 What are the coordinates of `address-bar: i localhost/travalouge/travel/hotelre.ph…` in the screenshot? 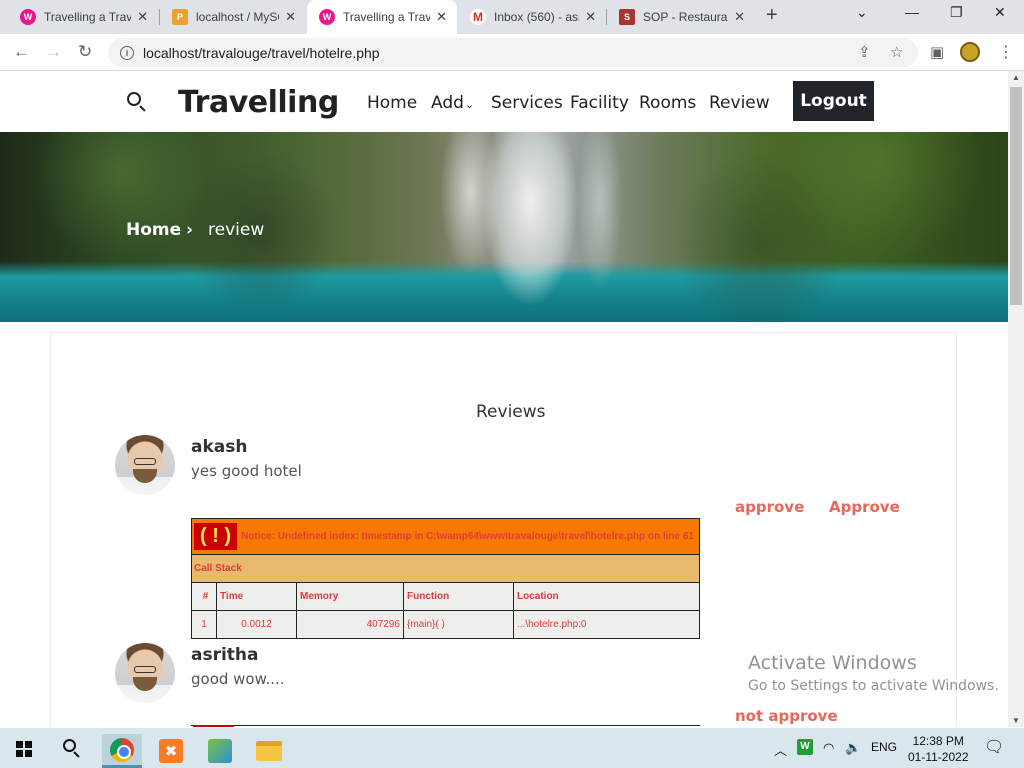 It's located at (513, 52).